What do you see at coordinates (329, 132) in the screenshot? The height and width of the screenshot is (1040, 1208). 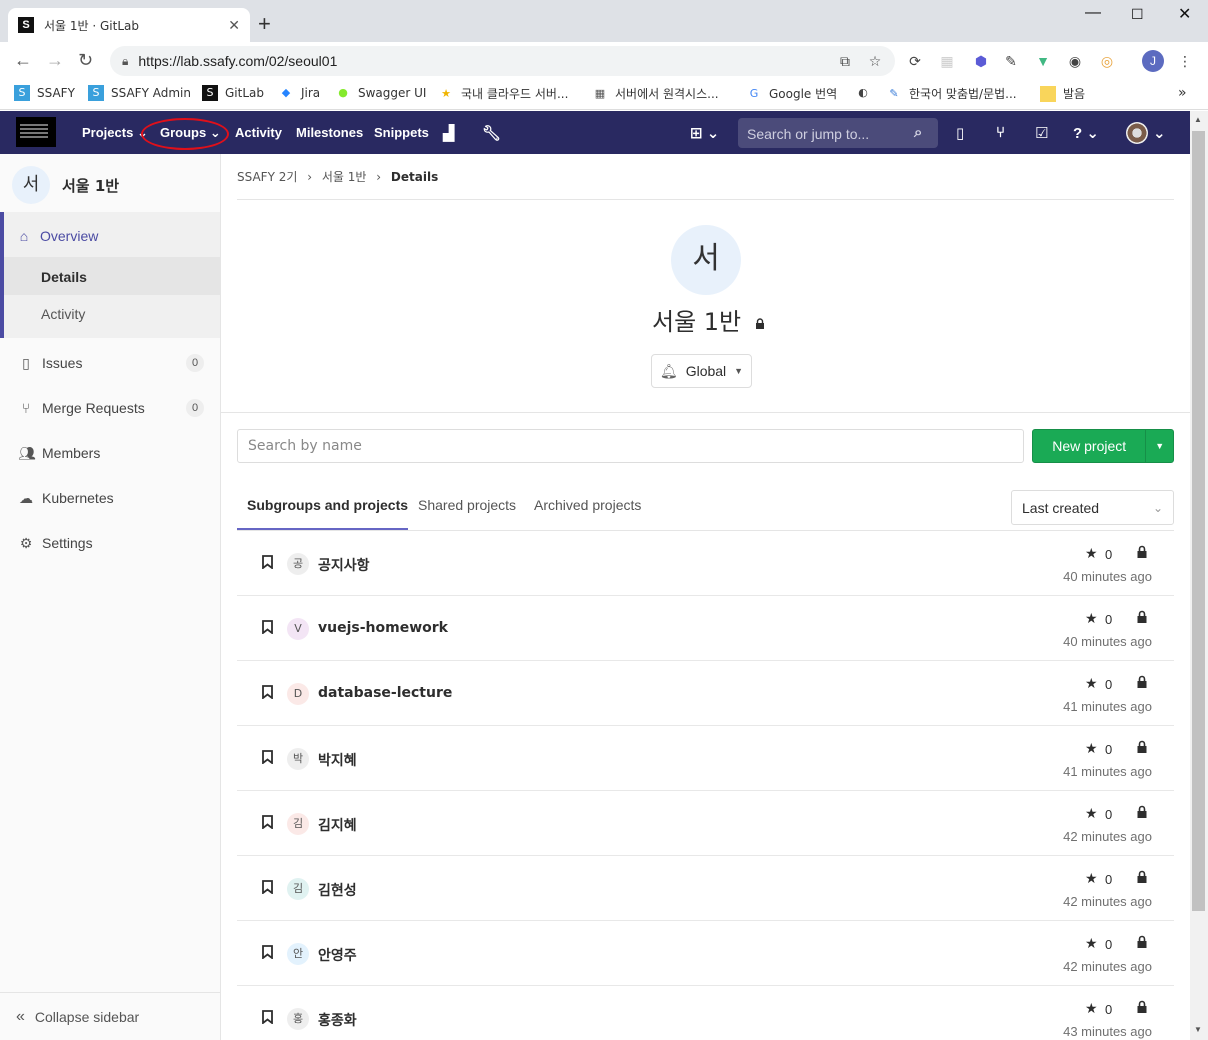 I see `nav-milestones: Milestones` at bounding box center [329, 132].